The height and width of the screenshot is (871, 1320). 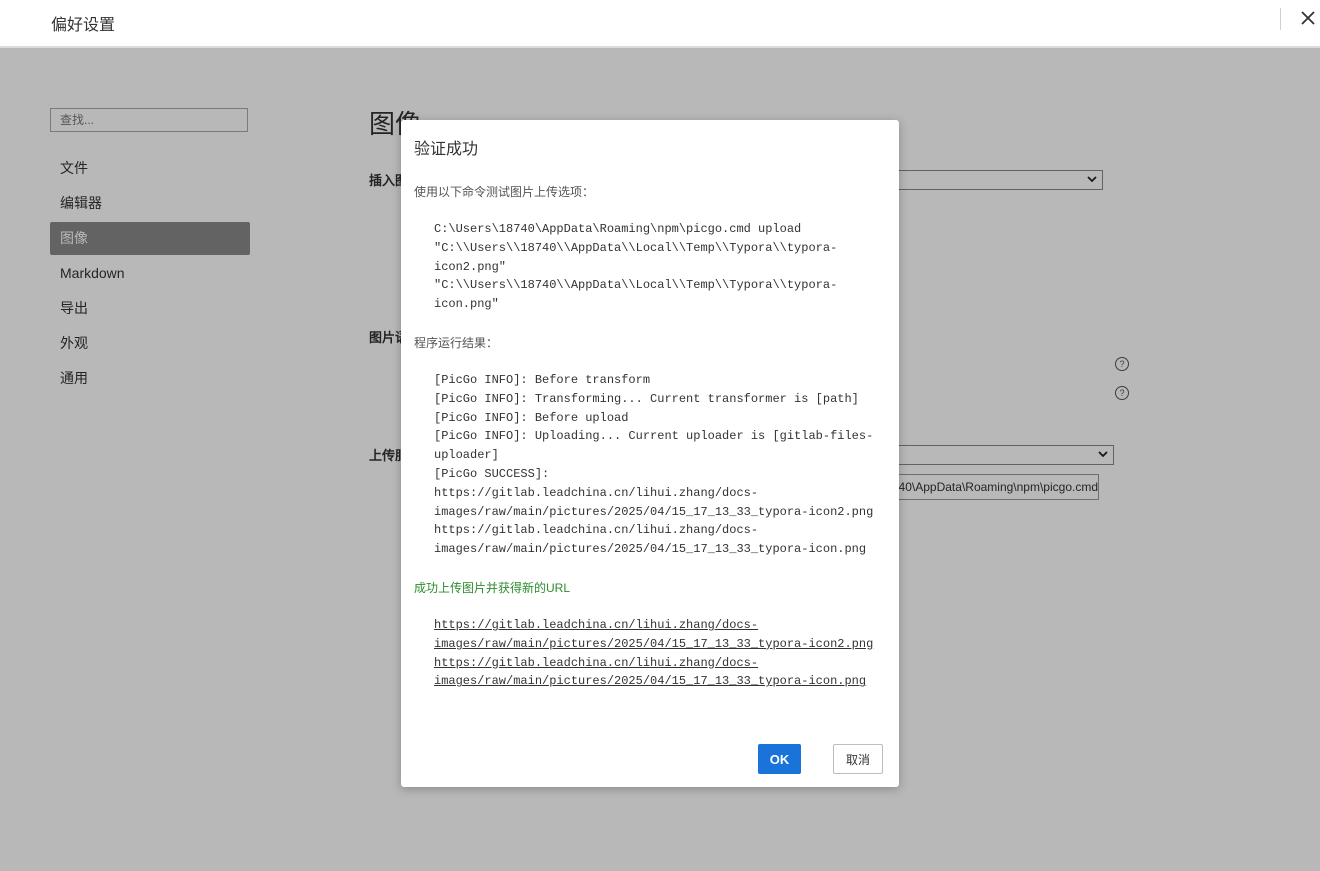 I want to click on command-line: icon.png", so click(x=466, y=304).